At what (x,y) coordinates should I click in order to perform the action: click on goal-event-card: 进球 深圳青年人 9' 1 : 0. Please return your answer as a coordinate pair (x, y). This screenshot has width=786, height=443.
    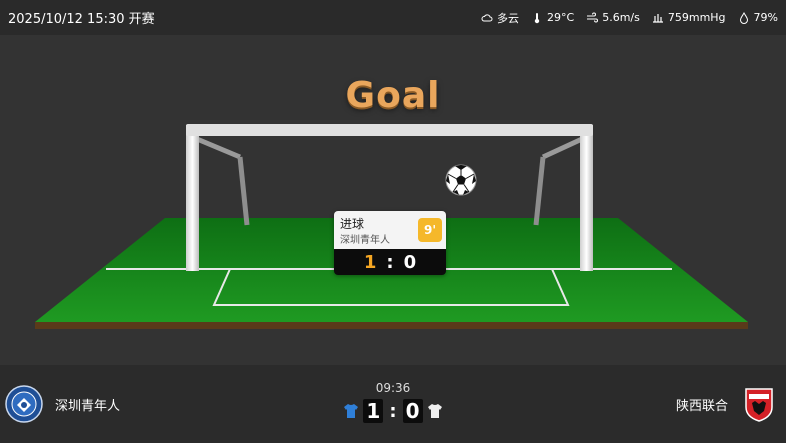
    Looking at the image, I should click on (390, 243).